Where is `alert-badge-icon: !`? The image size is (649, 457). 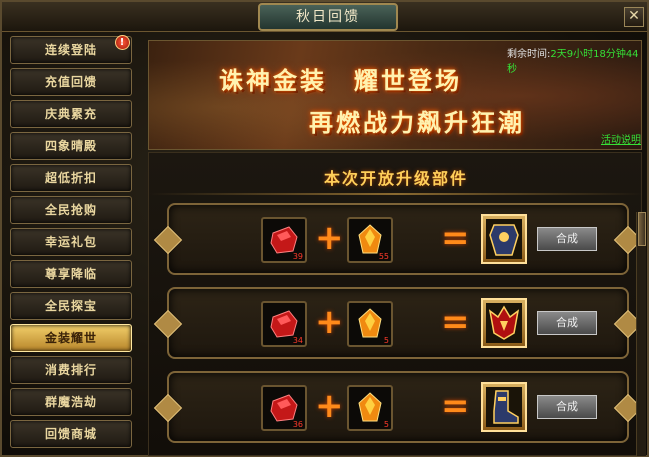
alert-badge-icon: ! is located at coordinates (122, 42).